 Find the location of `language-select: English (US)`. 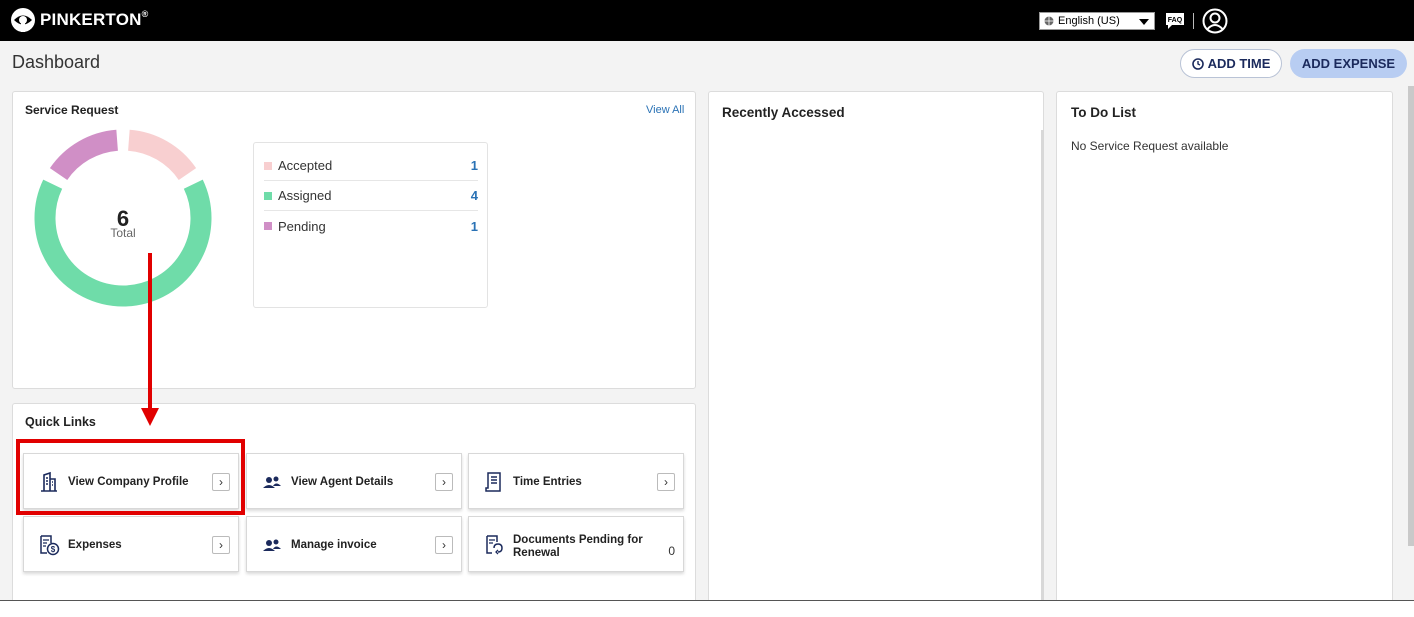

language-select: English (US) is located at coordinates (1097, 21).